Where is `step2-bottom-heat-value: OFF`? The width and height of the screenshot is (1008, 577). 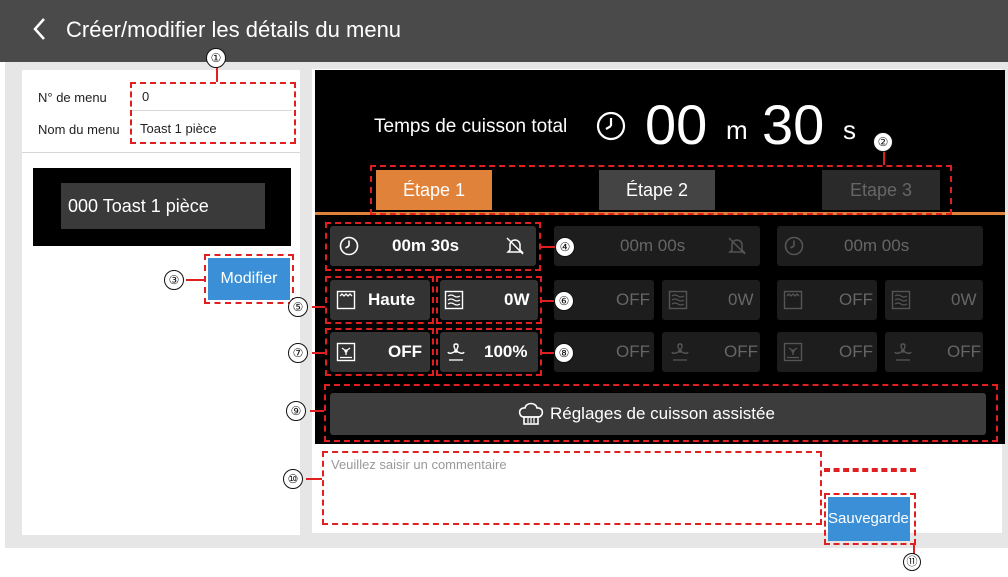 step2-bottom-heat-value: OFF is located at coordinates (633, 351).